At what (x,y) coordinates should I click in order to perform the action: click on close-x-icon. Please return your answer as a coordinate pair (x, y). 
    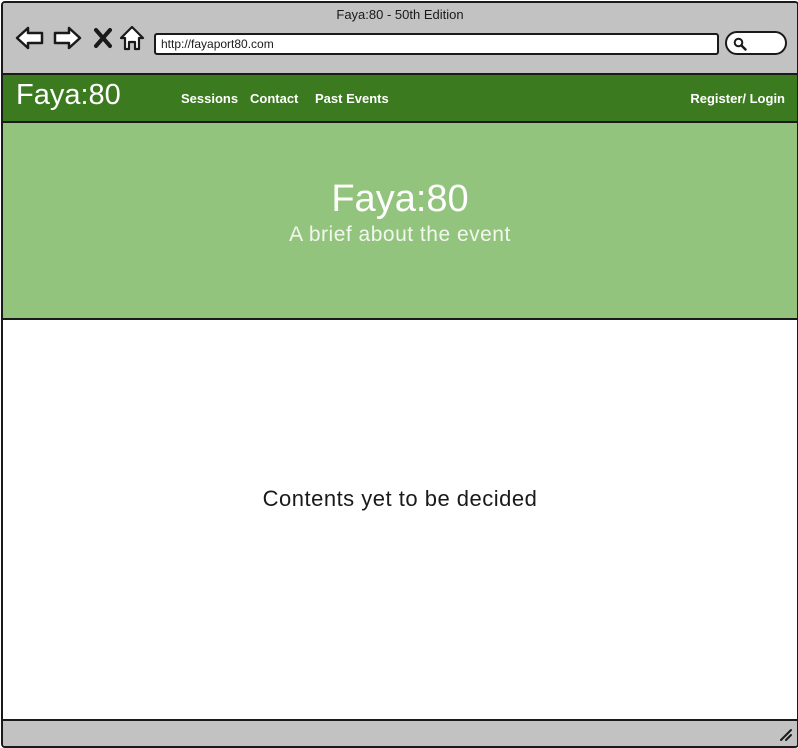
    Looking at the image, I should click on (103, 38).